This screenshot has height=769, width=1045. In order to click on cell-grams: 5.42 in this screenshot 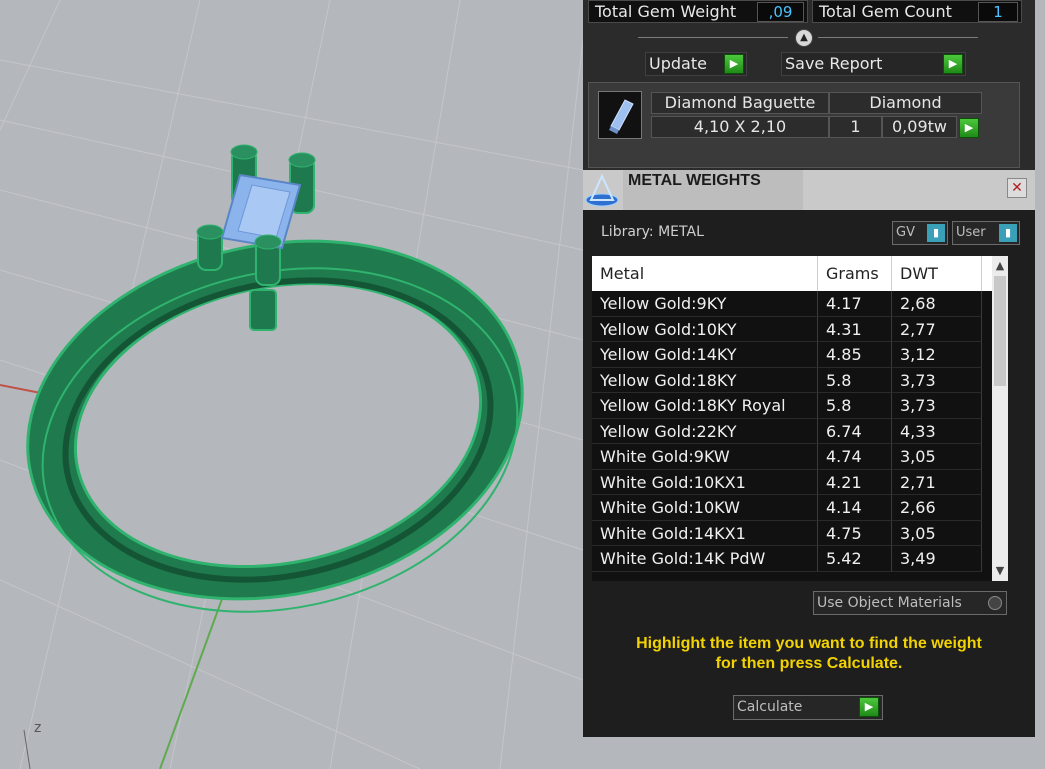, I will do `click(855, 559)`.